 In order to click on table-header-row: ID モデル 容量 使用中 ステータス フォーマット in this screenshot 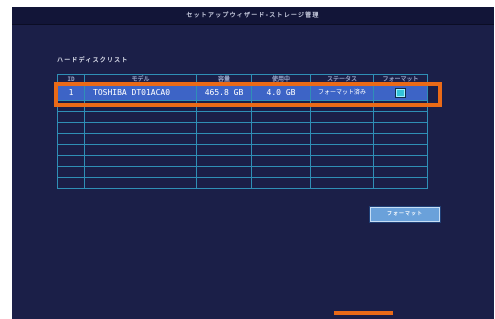, I will do `click(242, 79)`.